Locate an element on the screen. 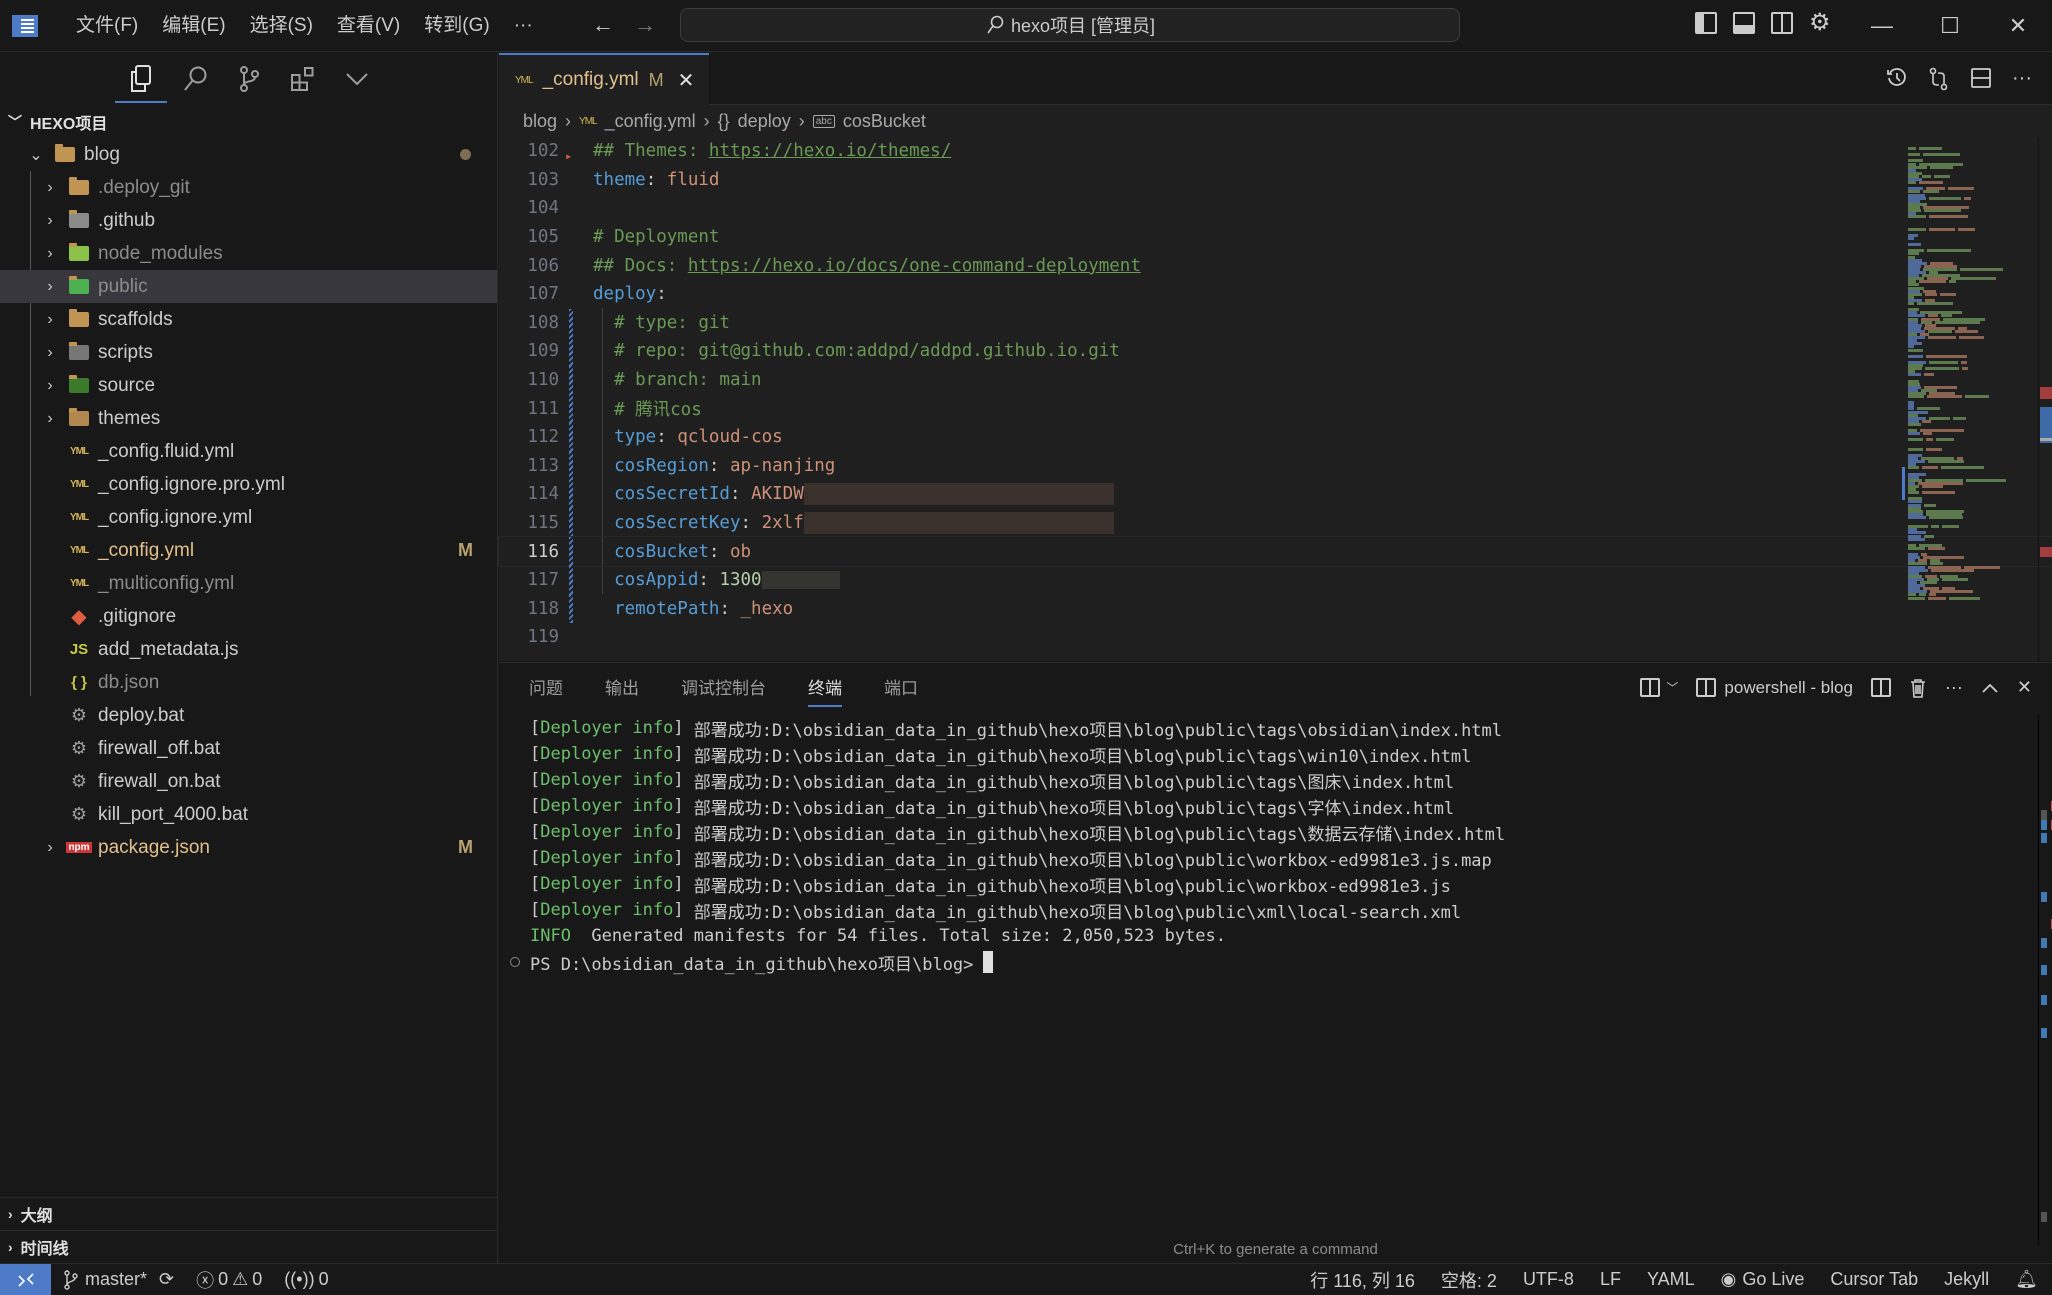 Image resolution: width=2052 pixels, height=1295 pixels. tree-item: ⚙ kill_port_4000.bat is located at coordinates (248, 814).